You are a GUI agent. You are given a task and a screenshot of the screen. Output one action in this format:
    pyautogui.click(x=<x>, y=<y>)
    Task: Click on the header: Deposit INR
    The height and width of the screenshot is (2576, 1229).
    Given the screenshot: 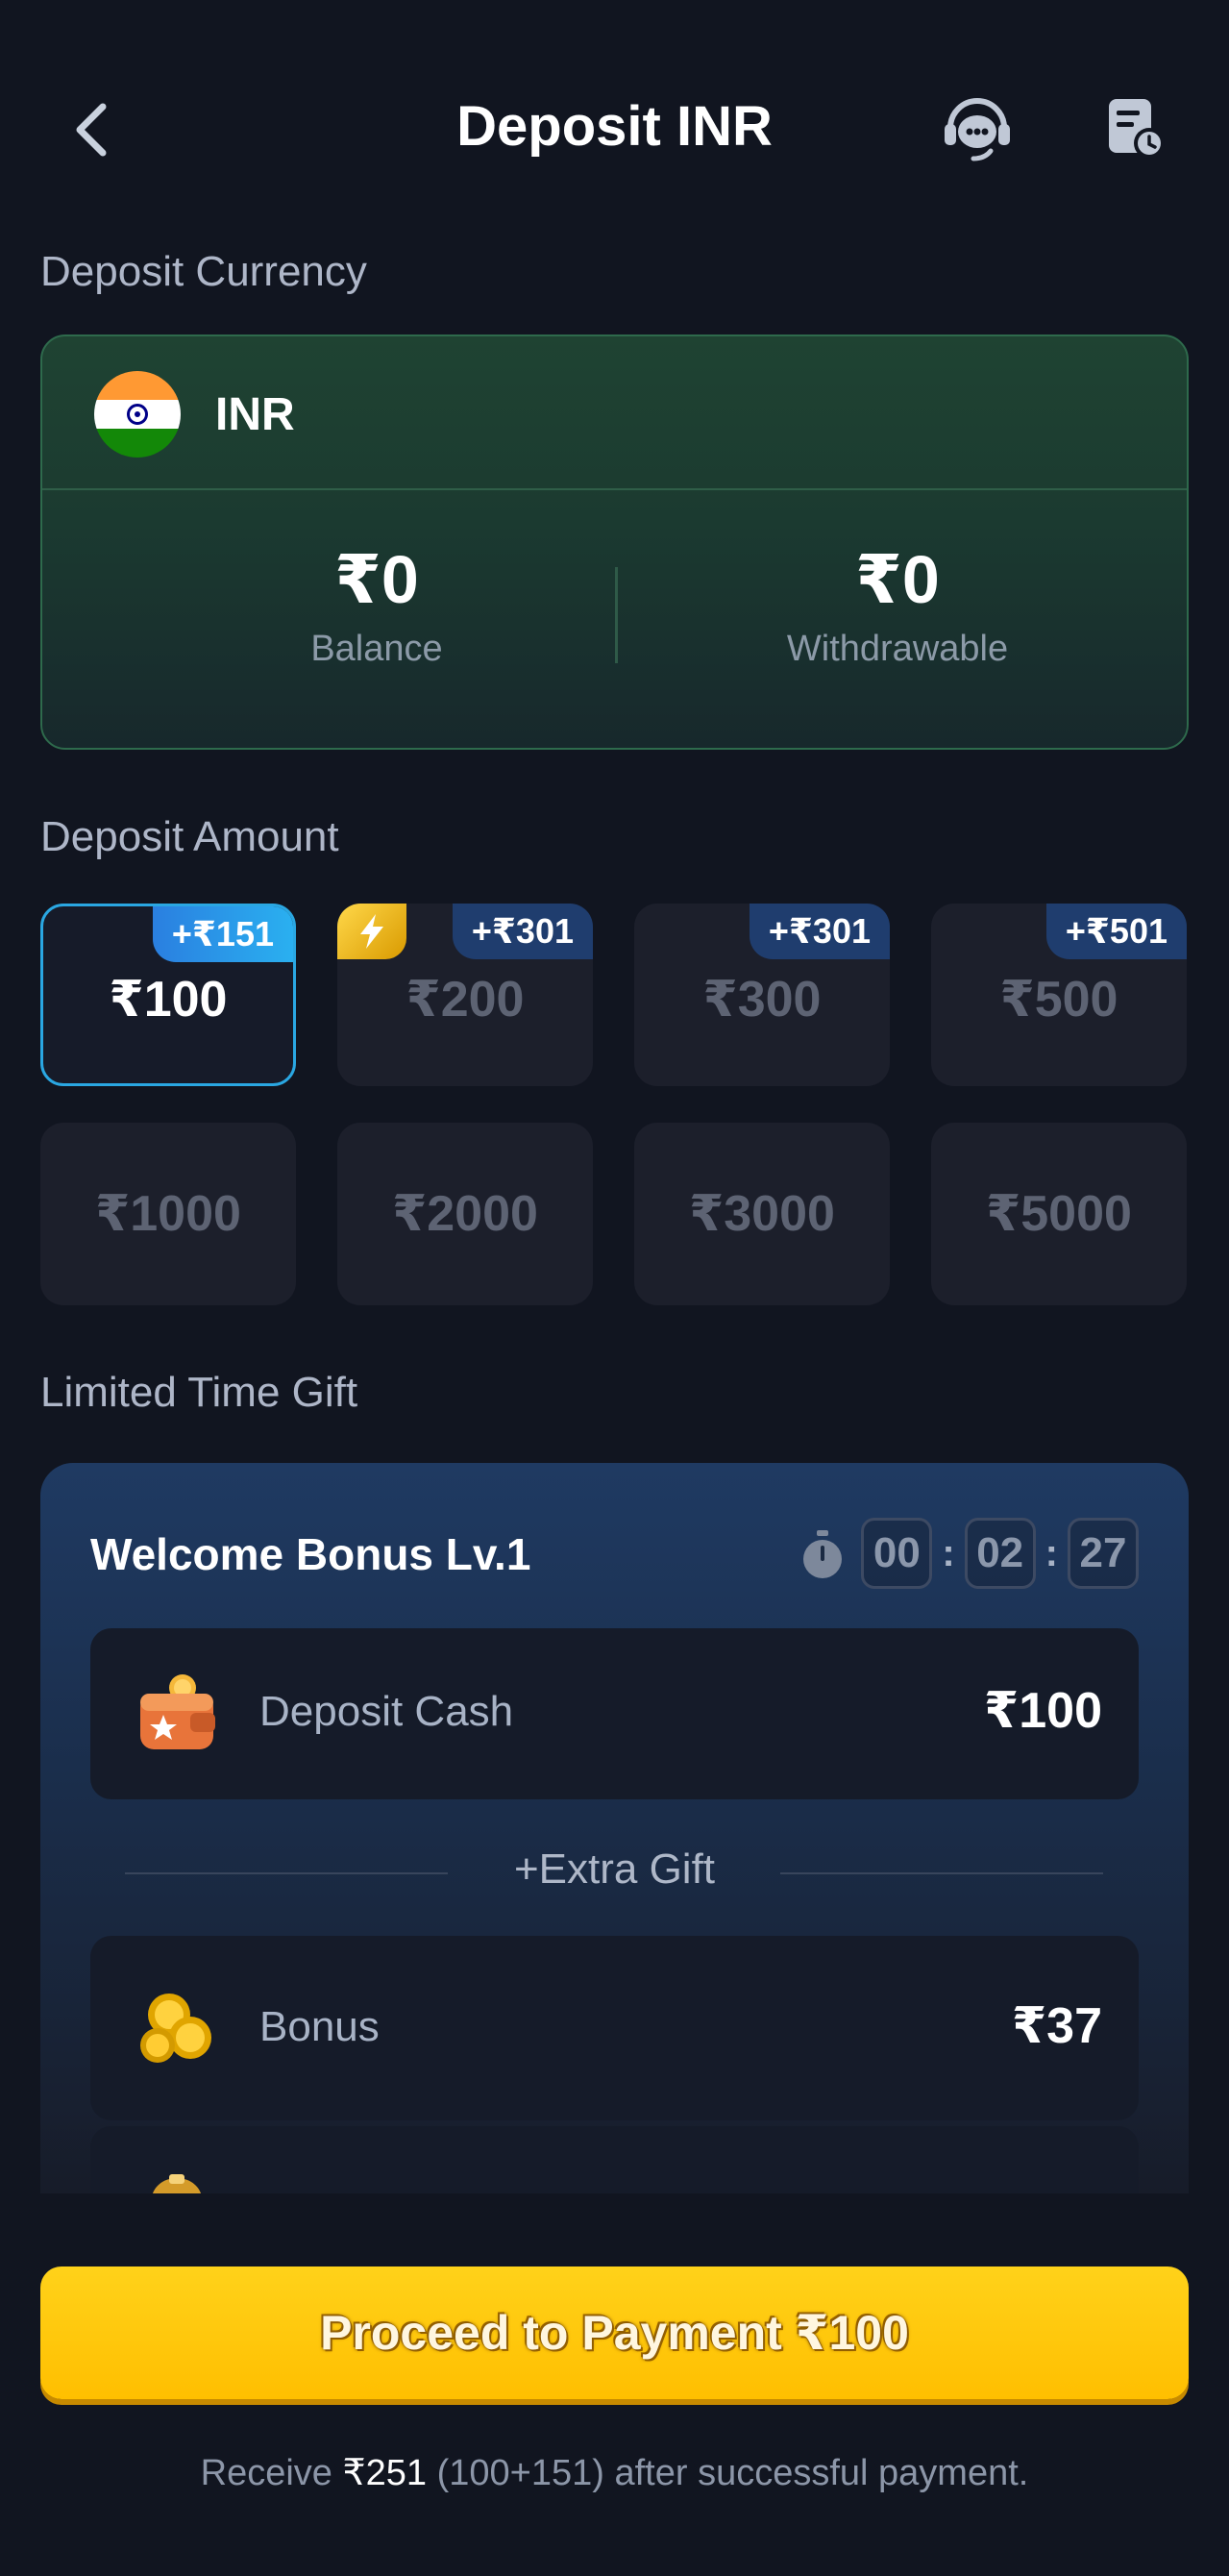 What is the action you would take?
    pyautogui.click(x=614, y=125)
    